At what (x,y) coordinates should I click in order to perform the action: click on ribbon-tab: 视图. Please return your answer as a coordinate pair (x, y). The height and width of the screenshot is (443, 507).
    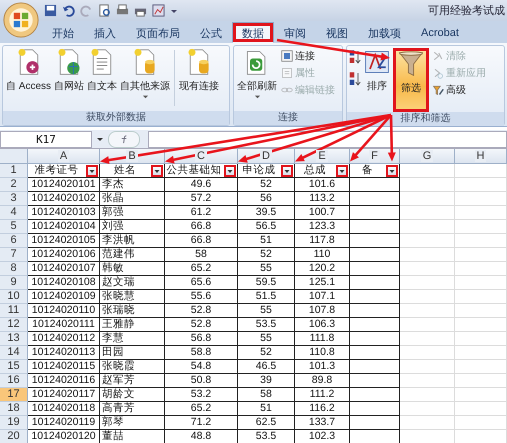
    Looking at the image, I should click on (337, 32).